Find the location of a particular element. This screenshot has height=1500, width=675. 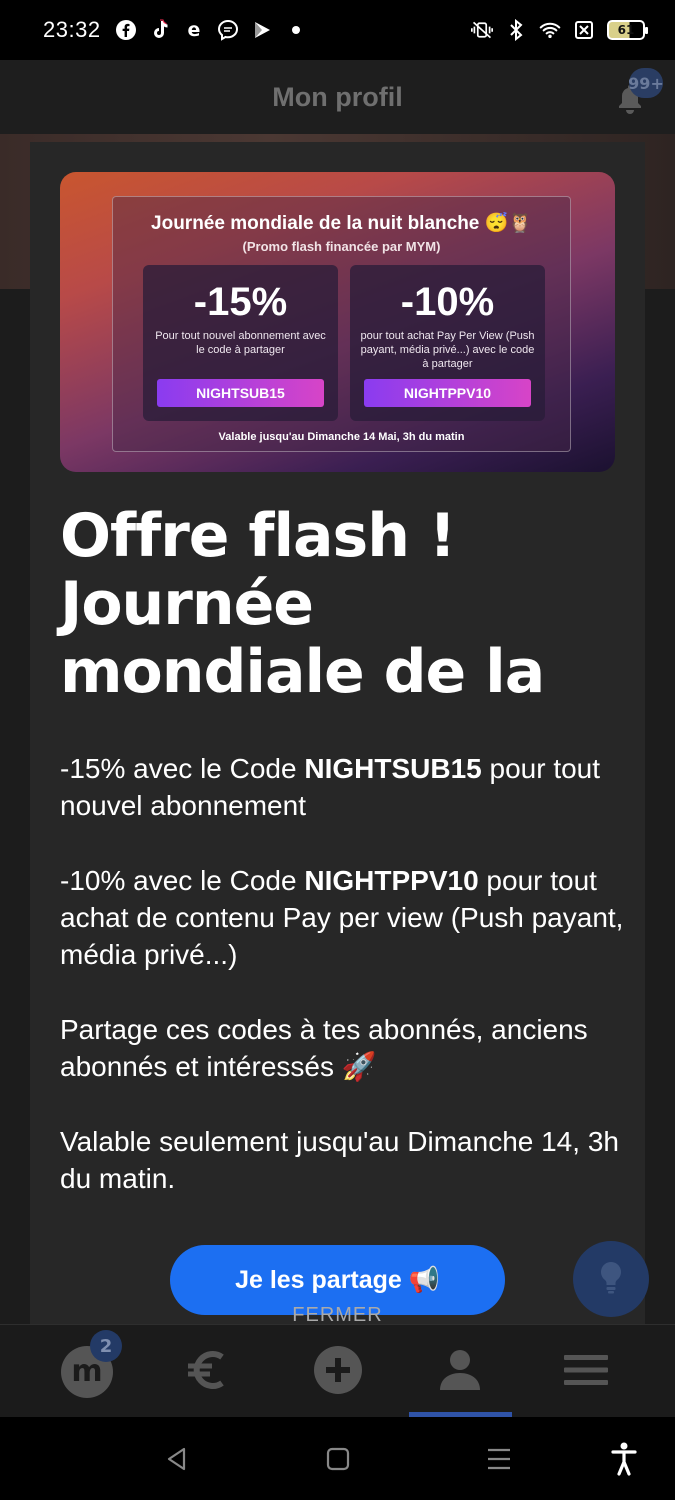

recents-icon is located at coordinates (499, 1459).